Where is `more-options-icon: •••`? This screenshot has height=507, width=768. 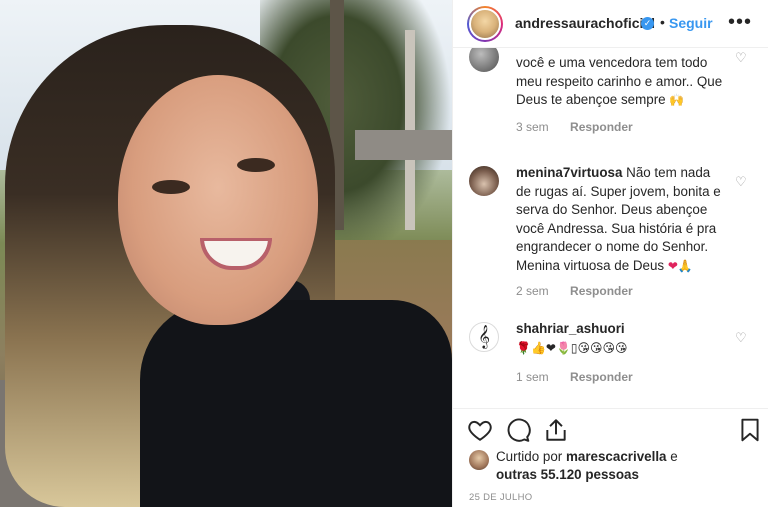 more-options-icon: ••• is located at coordinates (740, 24).